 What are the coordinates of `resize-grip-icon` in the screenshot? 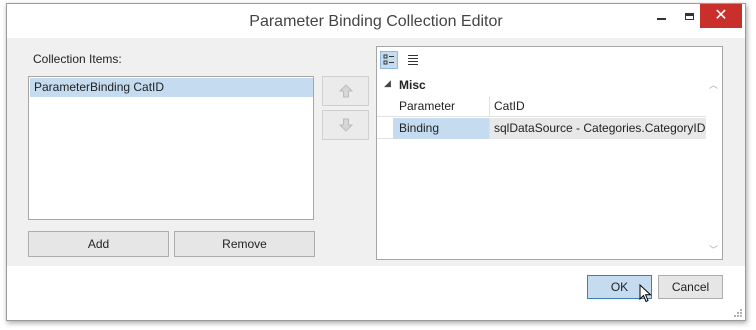 It's located at (738, 313).